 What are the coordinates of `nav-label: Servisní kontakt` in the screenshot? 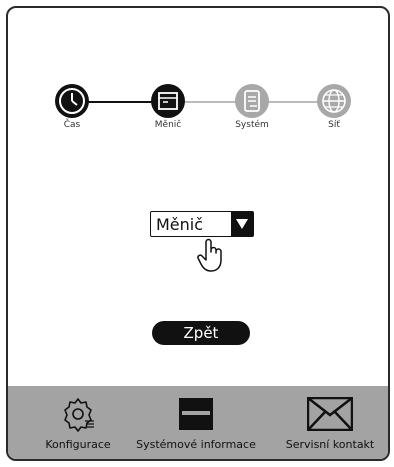 It's located at (330, 444).